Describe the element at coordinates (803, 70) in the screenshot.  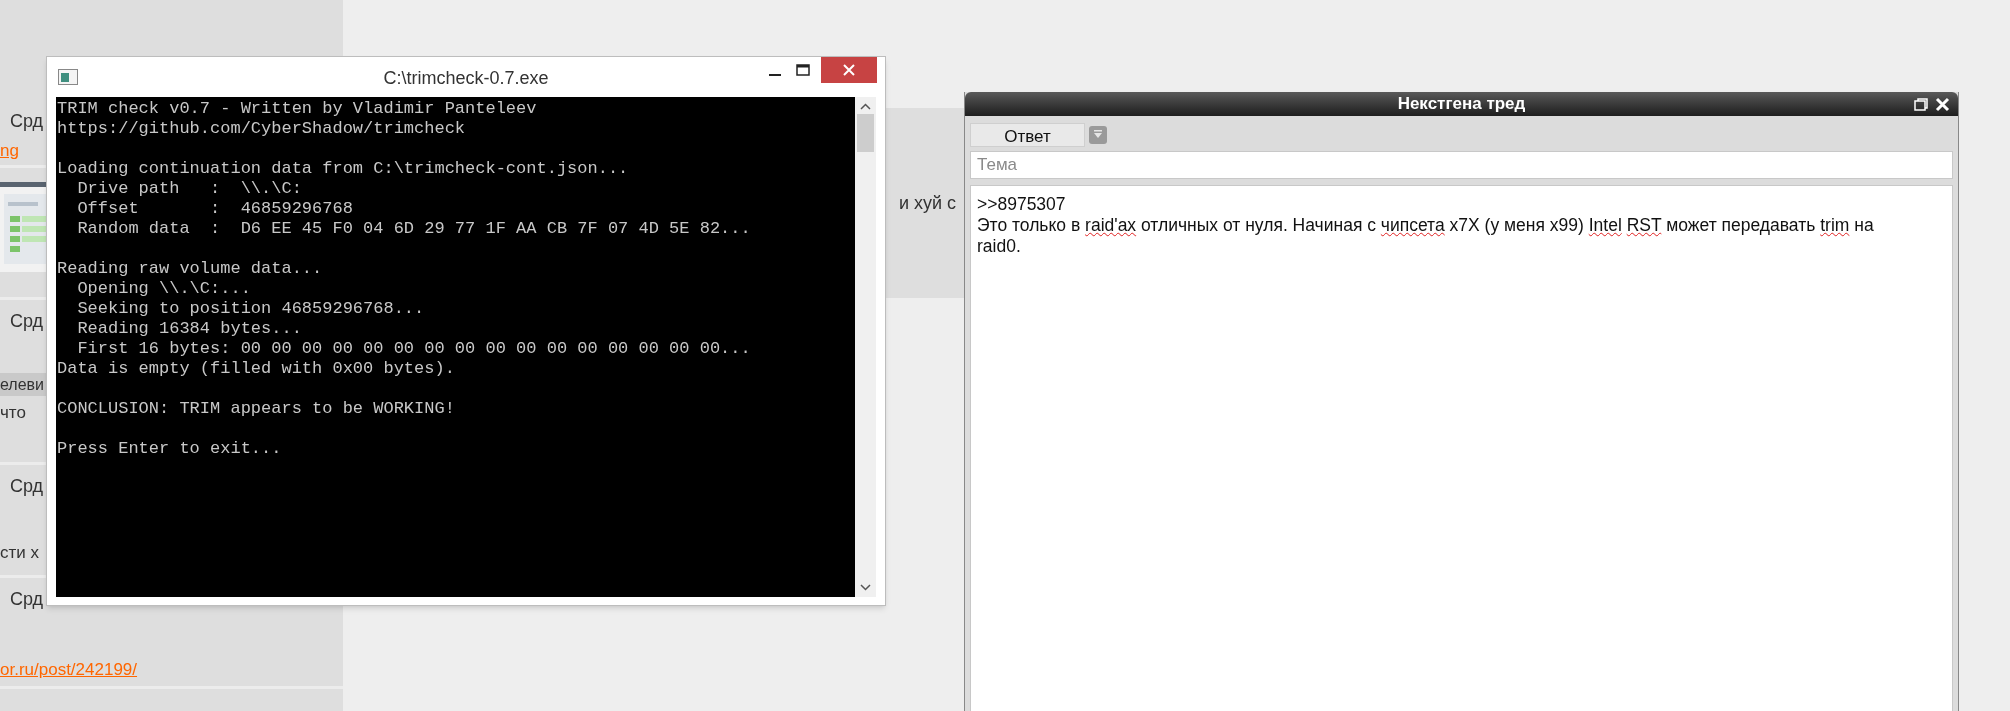
I see `maximize-icon` at that location.